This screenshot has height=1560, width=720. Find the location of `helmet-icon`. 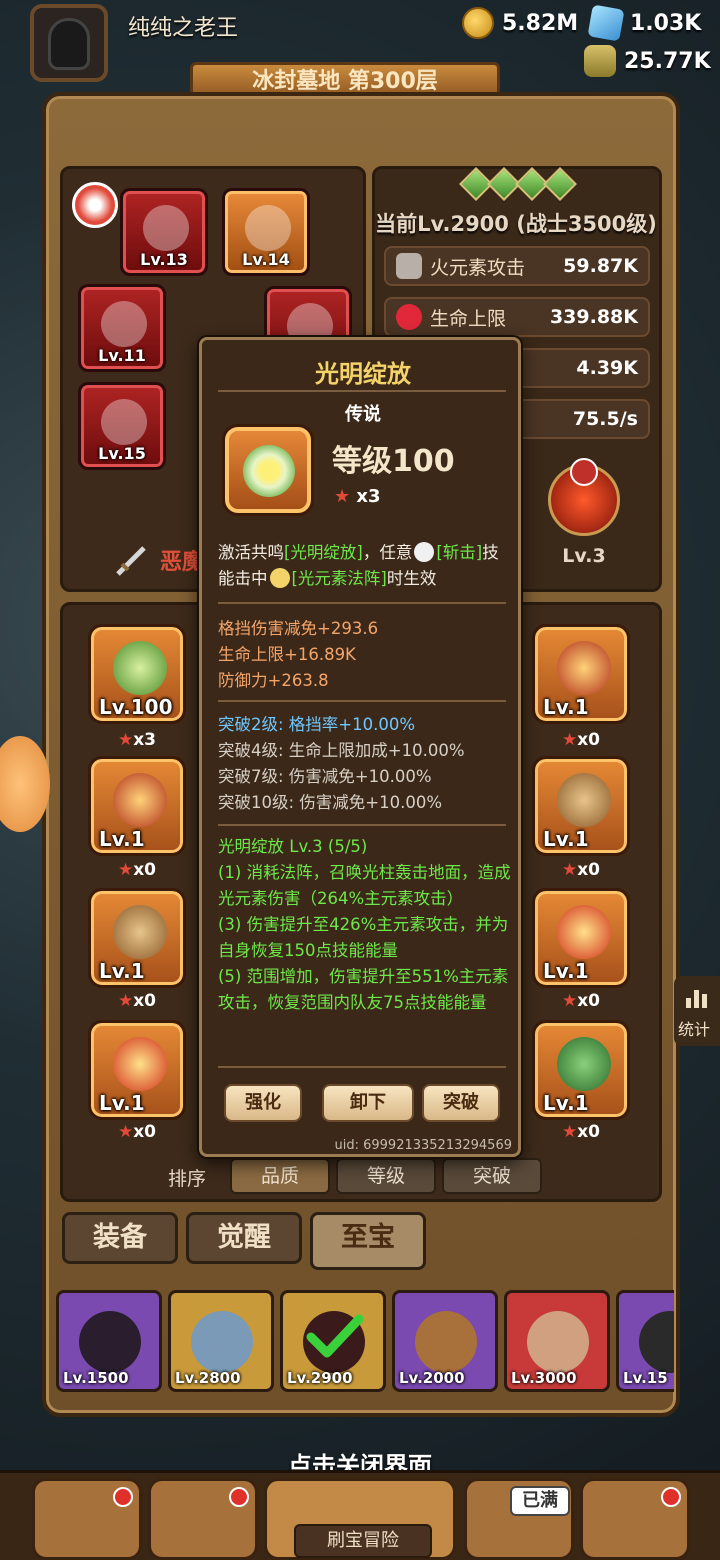

helmet-icon is located at coordinates (124, 324).